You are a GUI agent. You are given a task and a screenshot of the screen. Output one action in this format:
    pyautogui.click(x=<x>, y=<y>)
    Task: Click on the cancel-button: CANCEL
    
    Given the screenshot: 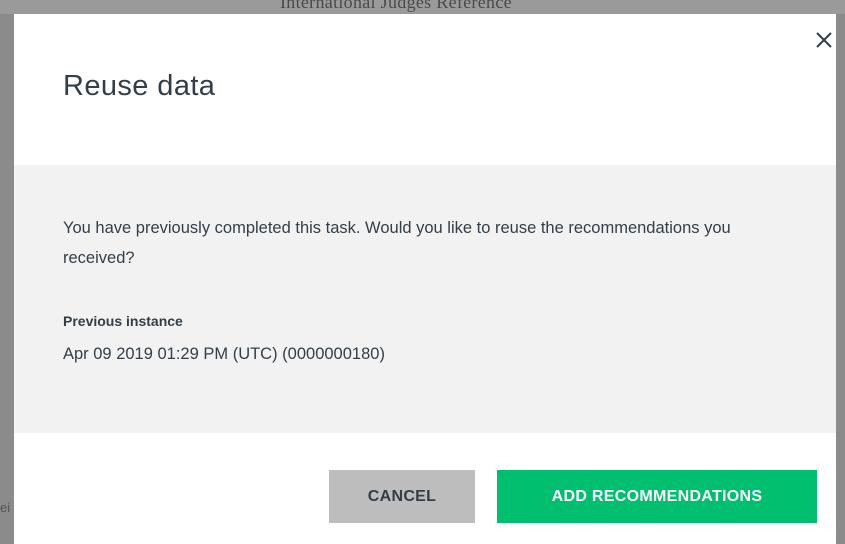 What is the action you would take?
    pyautogui.click(x=402, y=496)
    